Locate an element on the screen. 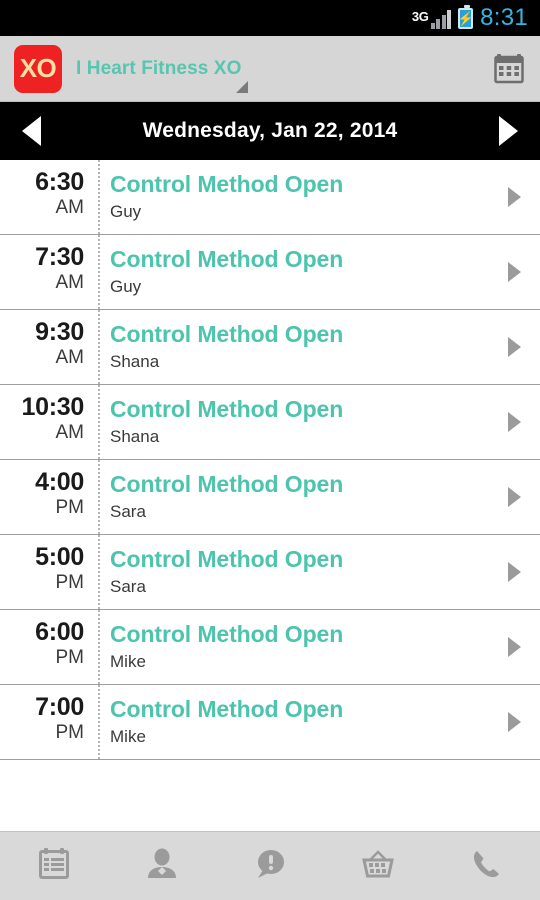 The image size is (540, 900). tab-profile is located at coordinates (162, 866).